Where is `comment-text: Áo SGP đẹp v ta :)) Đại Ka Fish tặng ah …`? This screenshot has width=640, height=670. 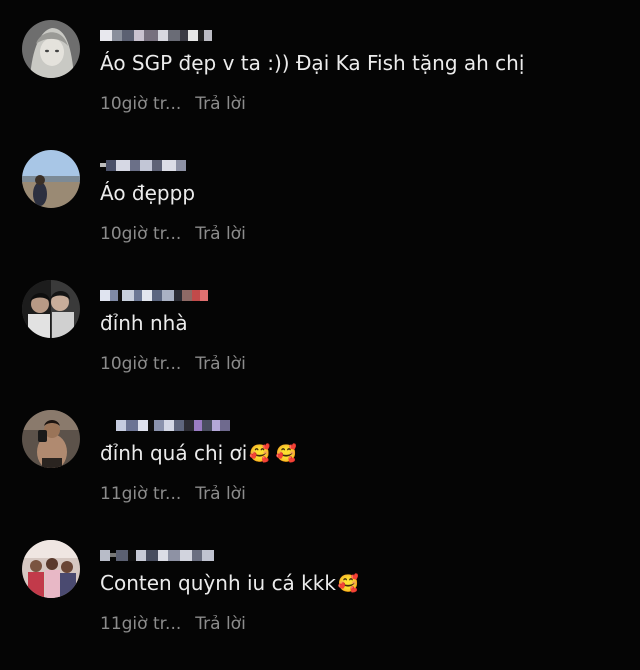
comment-text: Áo SGP đẹp v ta :)) Đại Ka Fish tặng ah … is located at coordinates (312, 63).